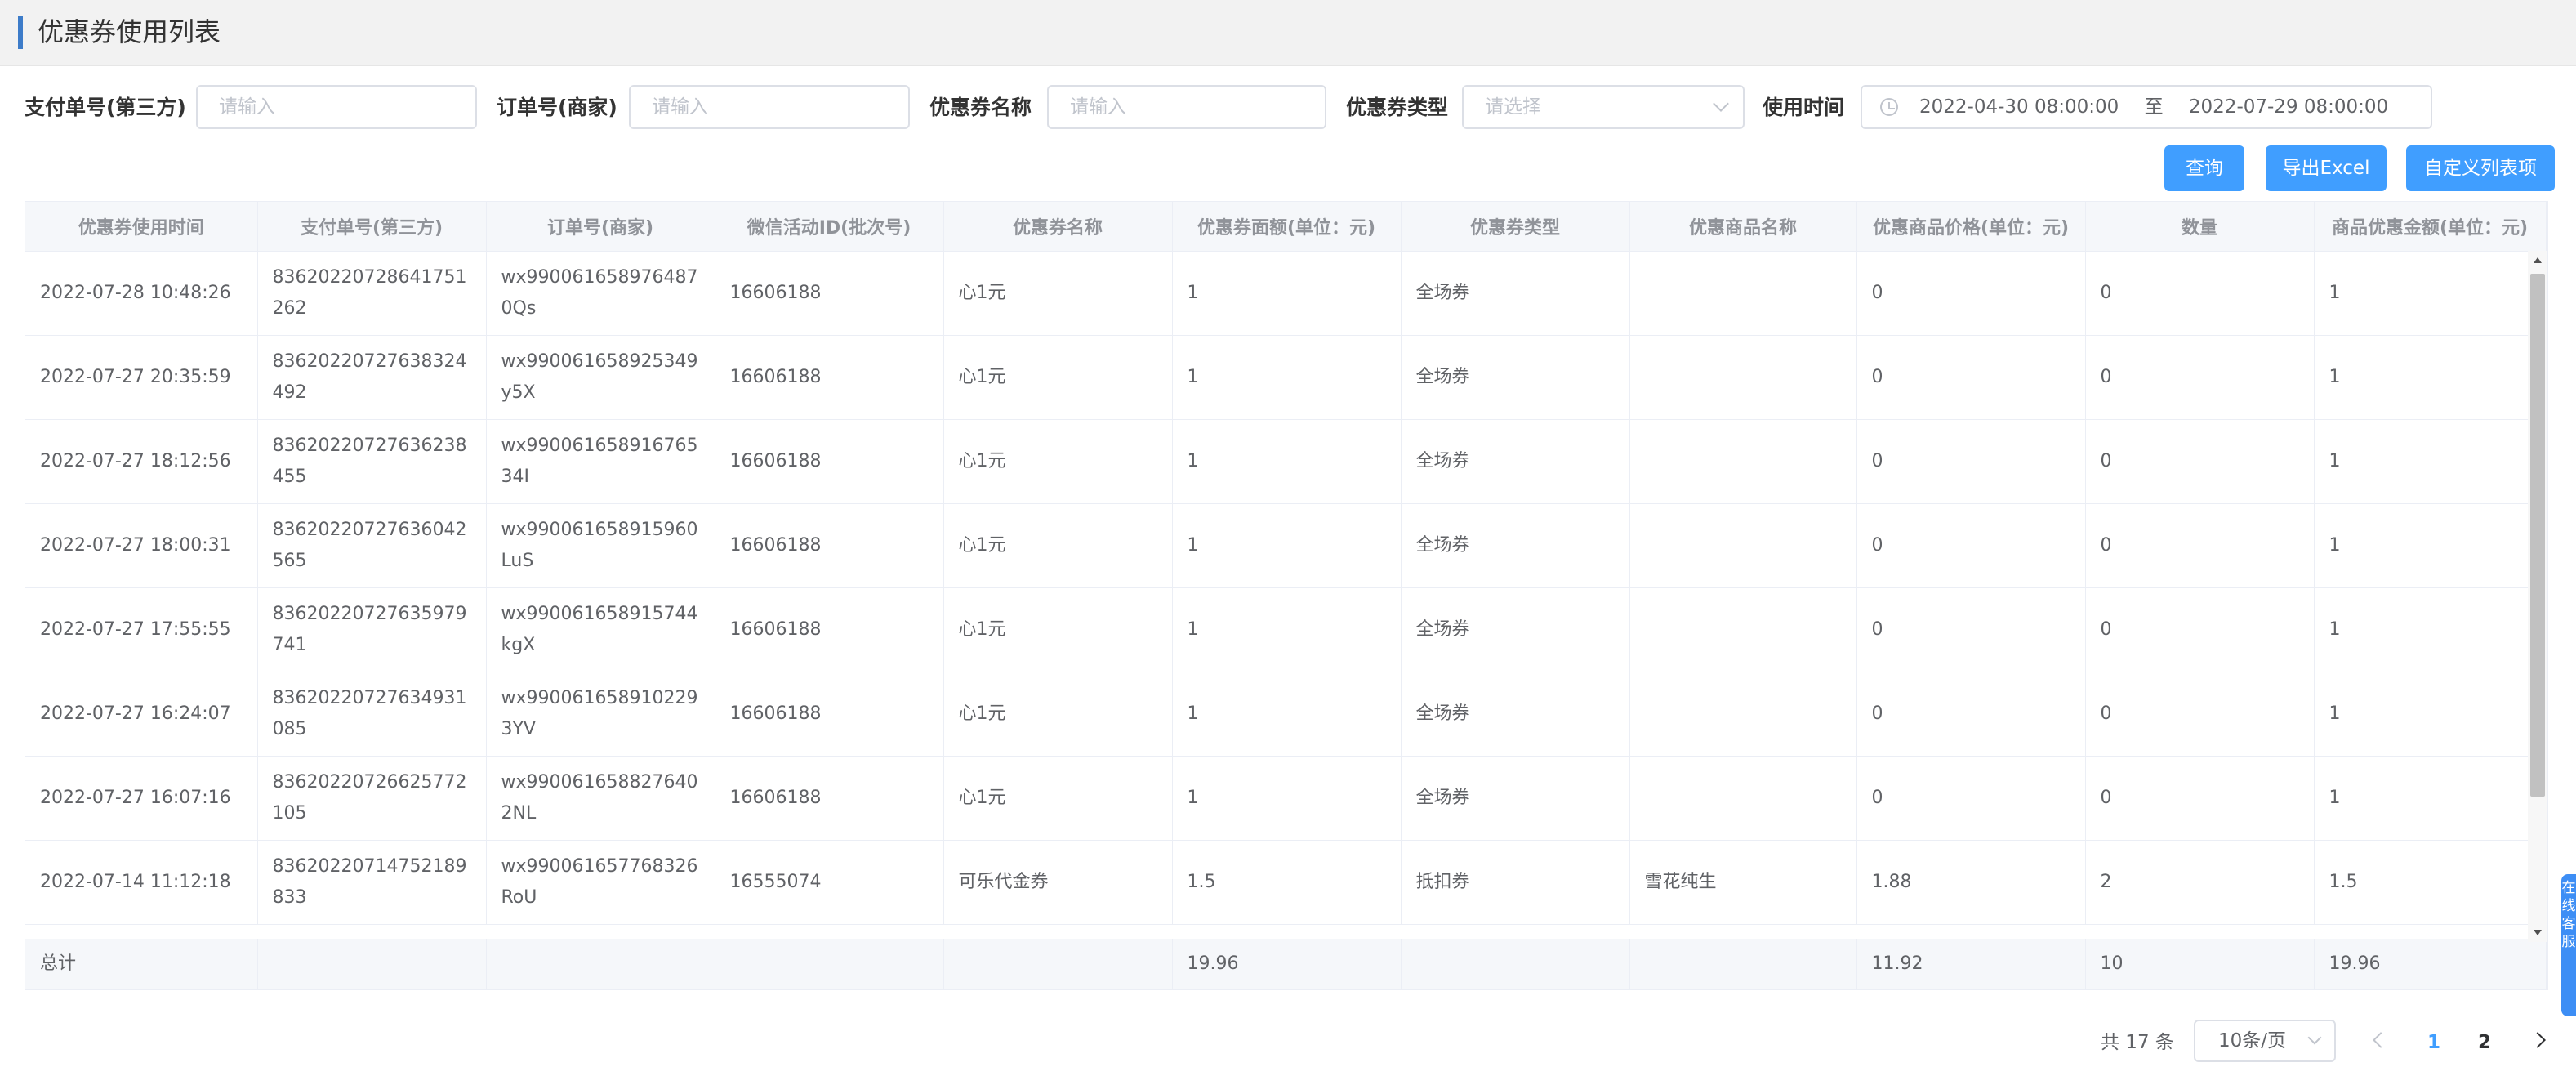 The height and width of the screenshot is (1085, 2576). I want to click on total-product-price: 11.92, so click(1971, 964).